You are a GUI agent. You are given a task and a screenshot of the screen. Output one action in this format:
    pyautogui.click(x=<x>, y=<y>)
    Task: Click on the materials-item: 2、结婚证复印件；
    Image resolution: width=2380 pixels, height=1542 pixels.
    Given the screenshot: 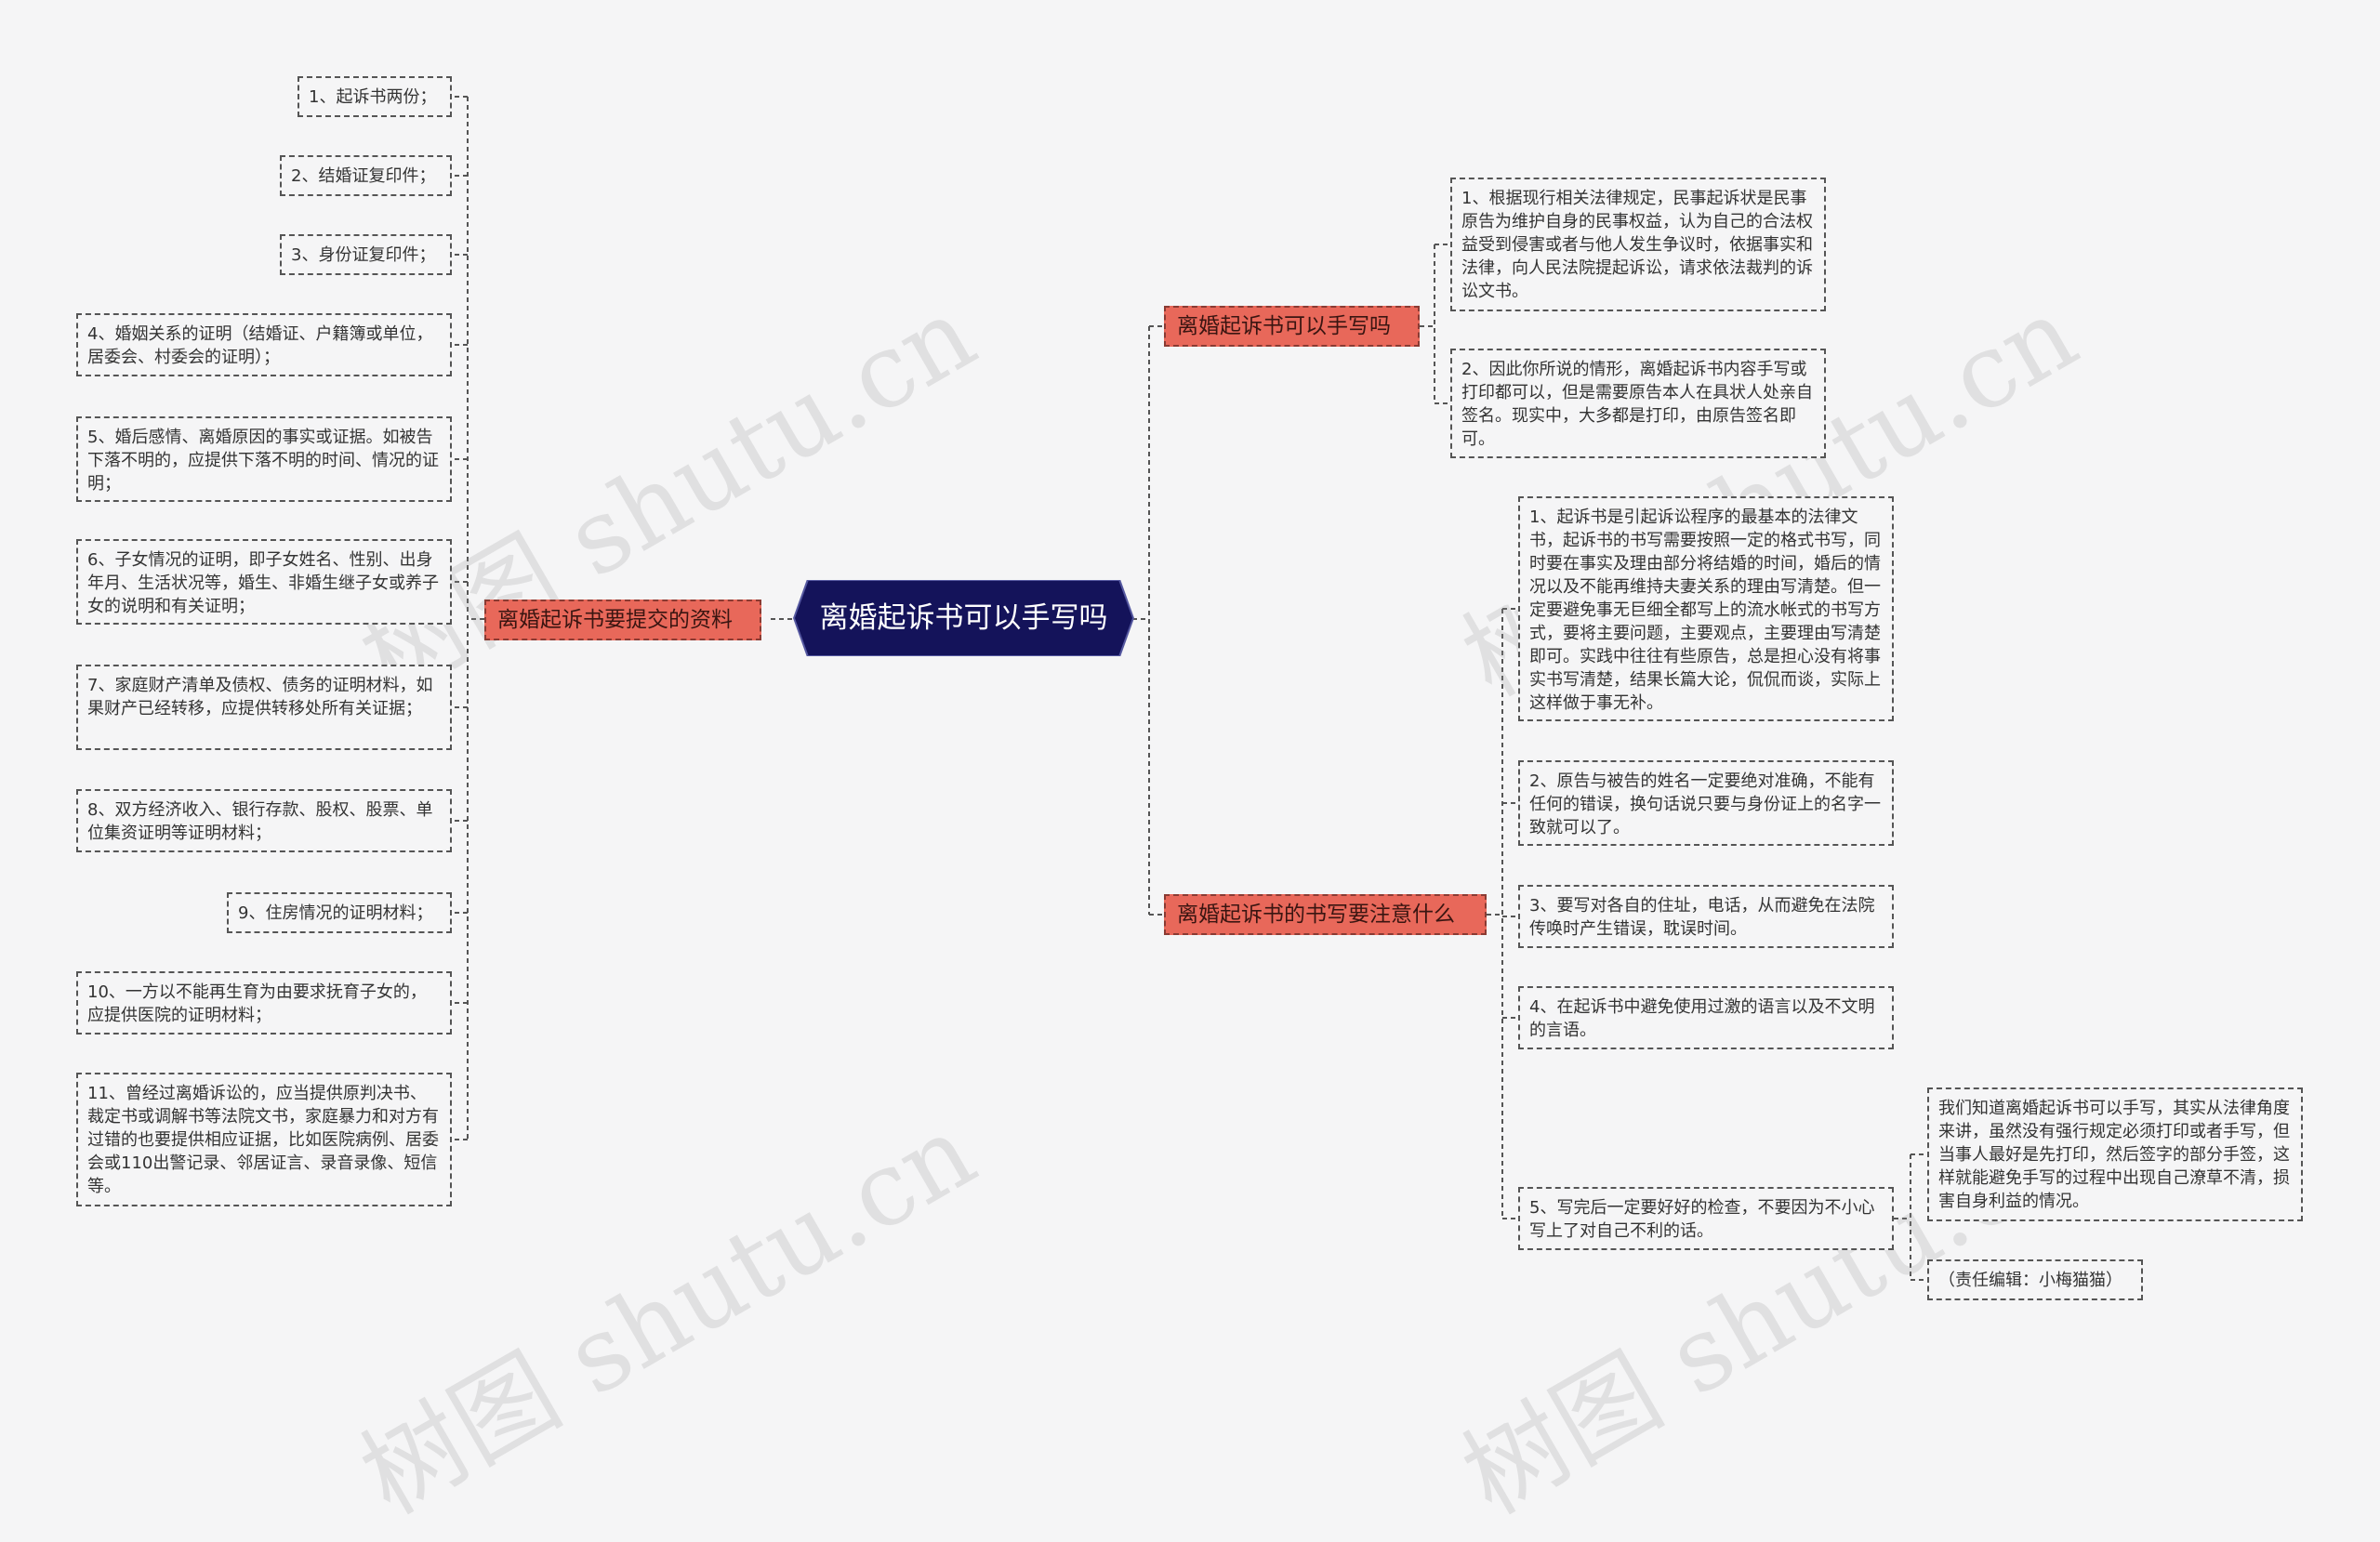 What is the action you would take?
    pyautogui.click(x=366, y=175)
    